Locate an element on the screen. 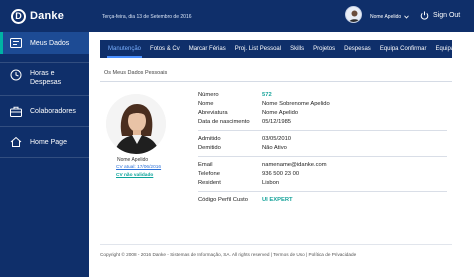 The width and height of the screenshot is (474, 277). sign-out-button: Sign Out is located at coordinates (440, 15).